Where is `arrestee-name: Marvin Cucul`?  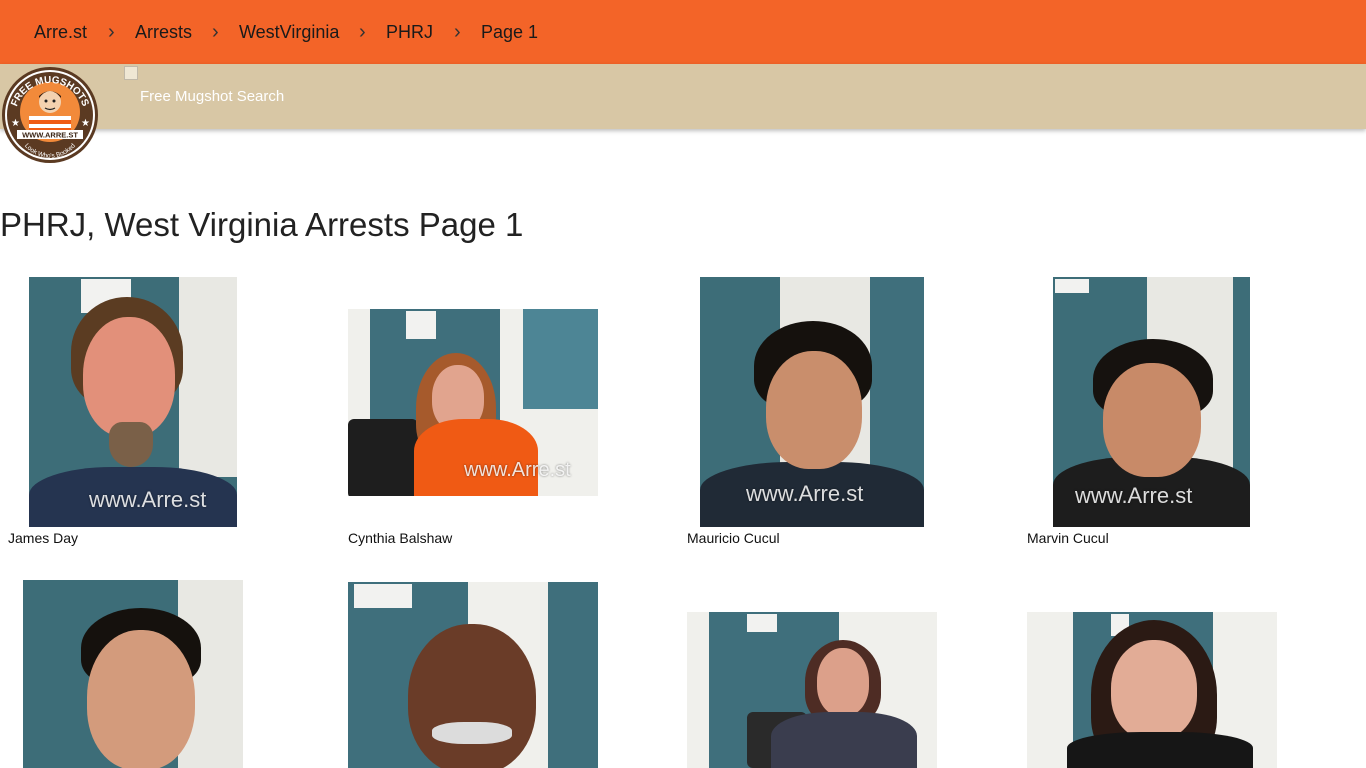
arrestee-name: Marvin Cucul is located at coordinates (1068, 538).